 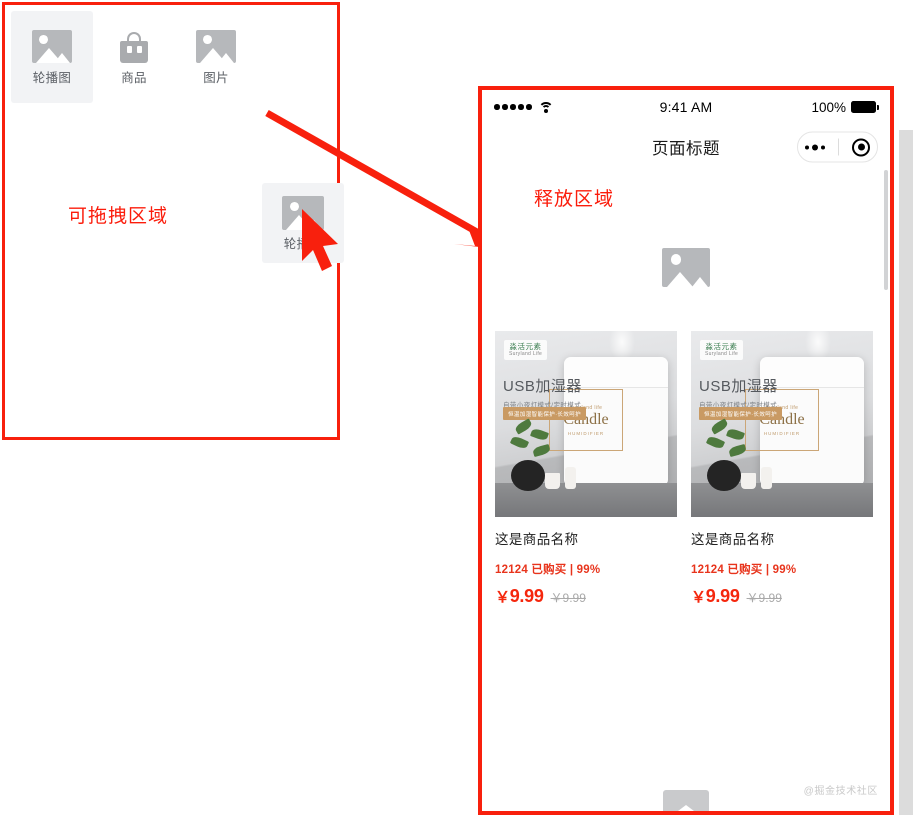 I want to click on status-bar: 9:41 AM 100%, so click(x=686, y=107).